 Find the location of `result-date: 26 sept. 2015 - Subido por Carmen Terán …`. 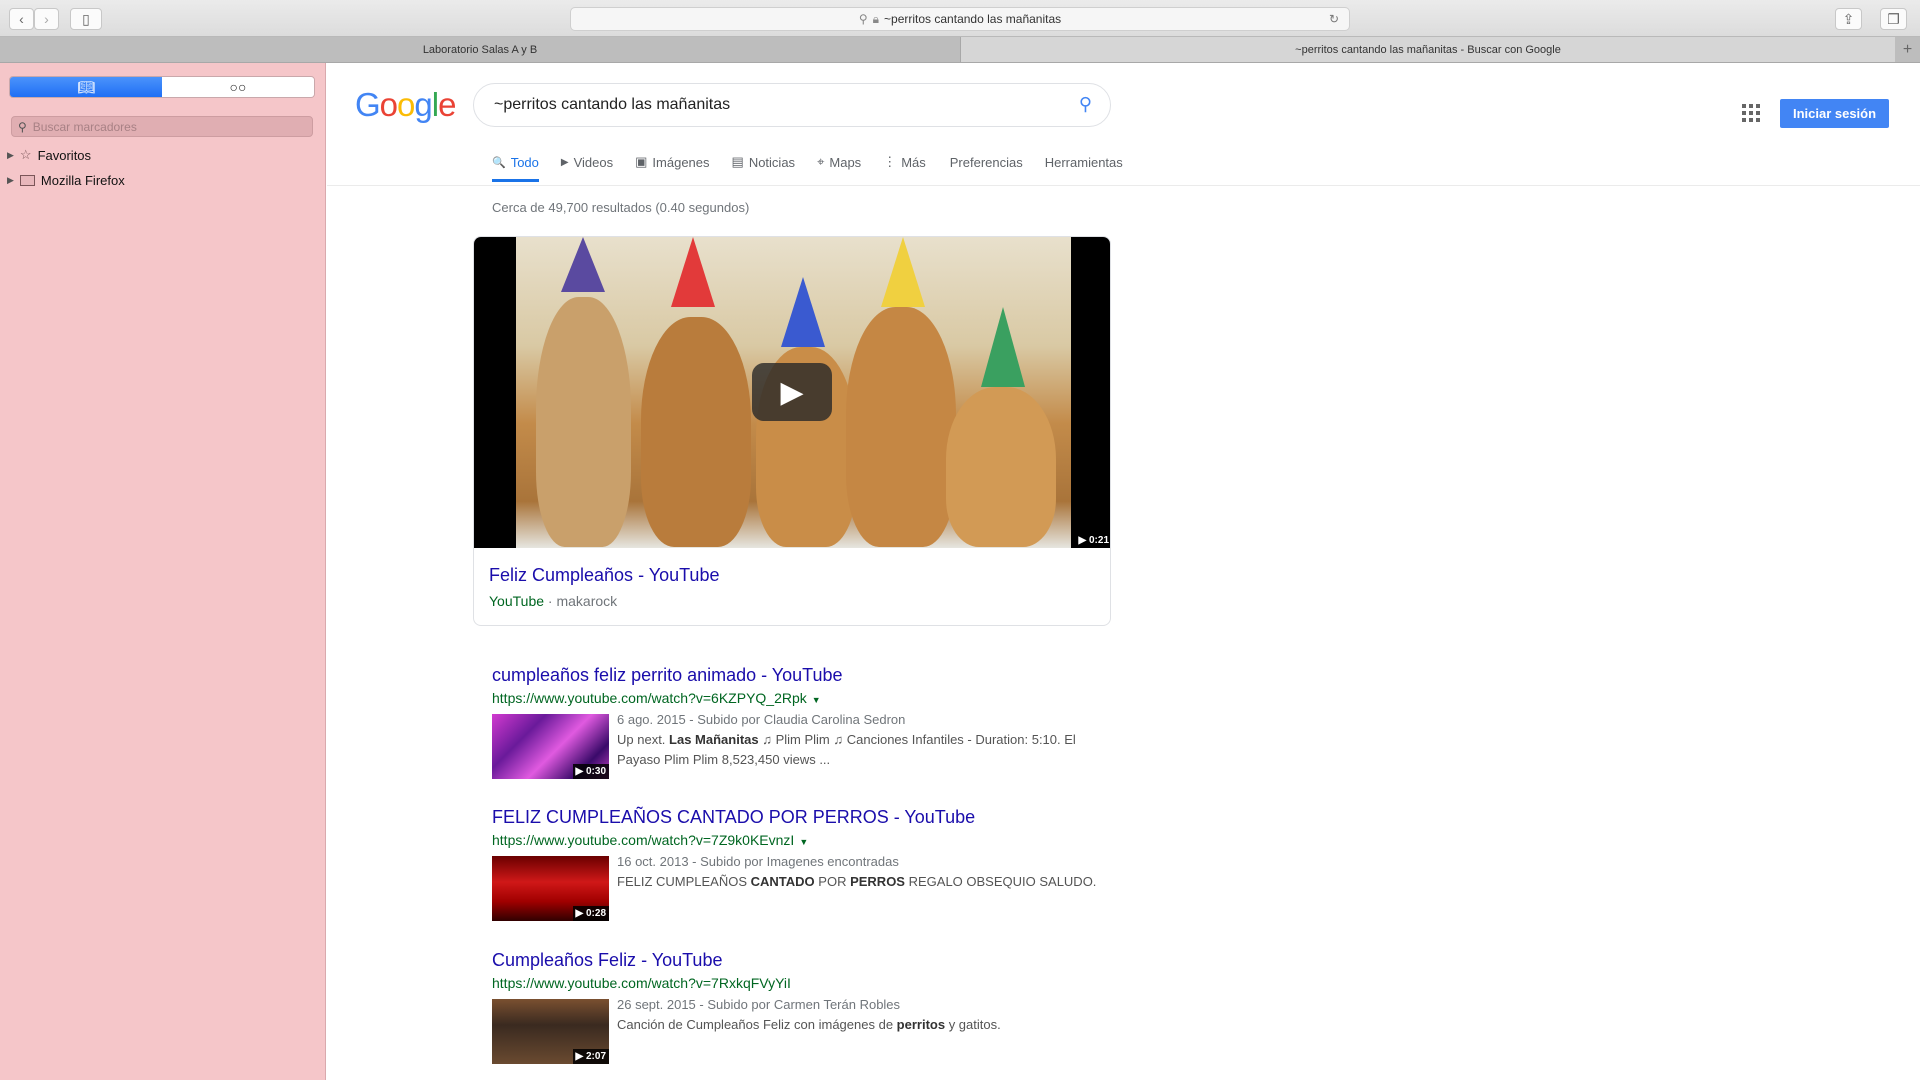

result-date: 26 sept. 2015 - Subido por Carmen Terán … is located at coordinates (759, 1004).